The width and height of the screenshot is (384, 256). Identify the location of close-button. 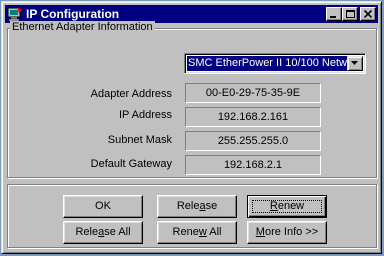
(368, 14).